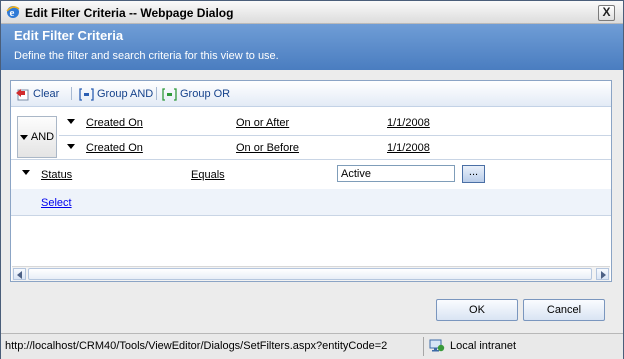 The height and width of the screenshot is (359, 624). I want to click on close-button: X, so click(606, 13).